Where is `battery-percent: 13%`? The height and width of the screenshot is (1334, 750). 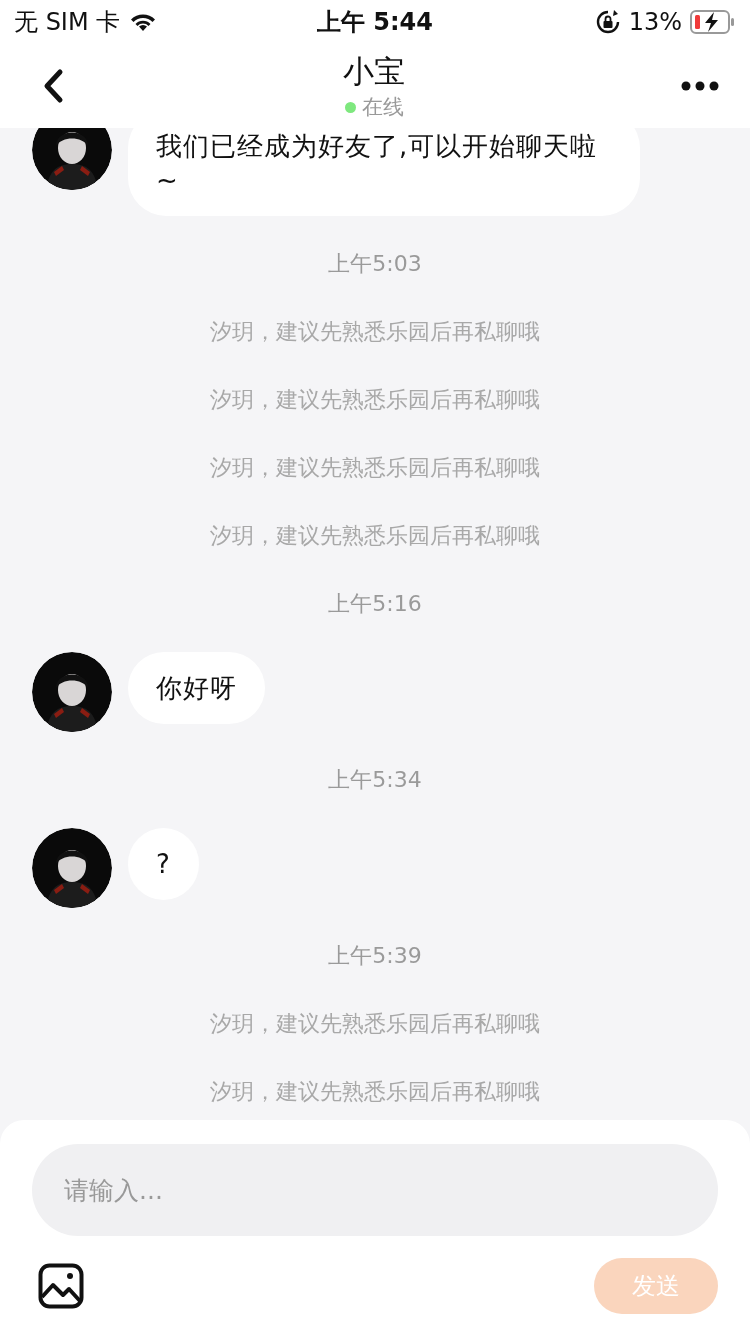 battery-percent: 13% is located at coordinates (655, 22).